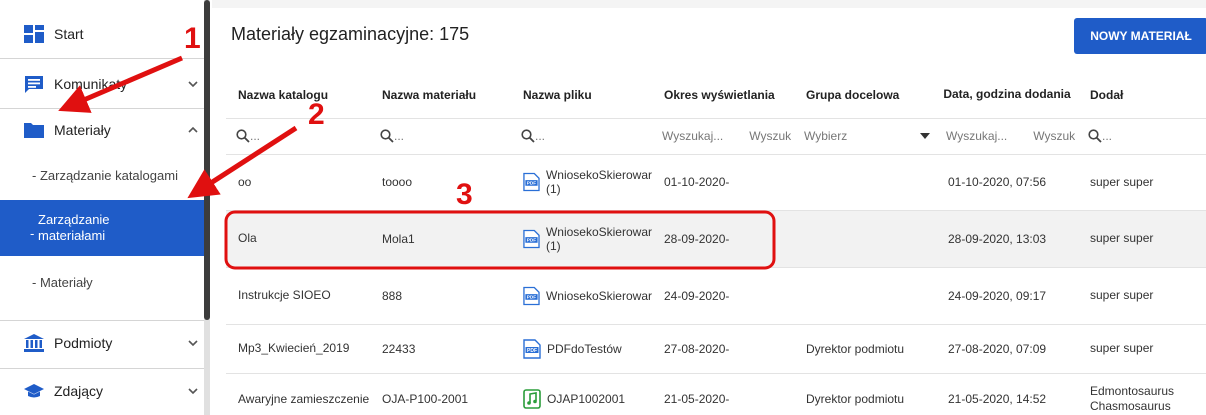 The image size is (1206, 415). What do you see at coordinates (586, 399) in the screenshot?
I see `file-name: OJAP1002001` at bounding box center [586, 399].